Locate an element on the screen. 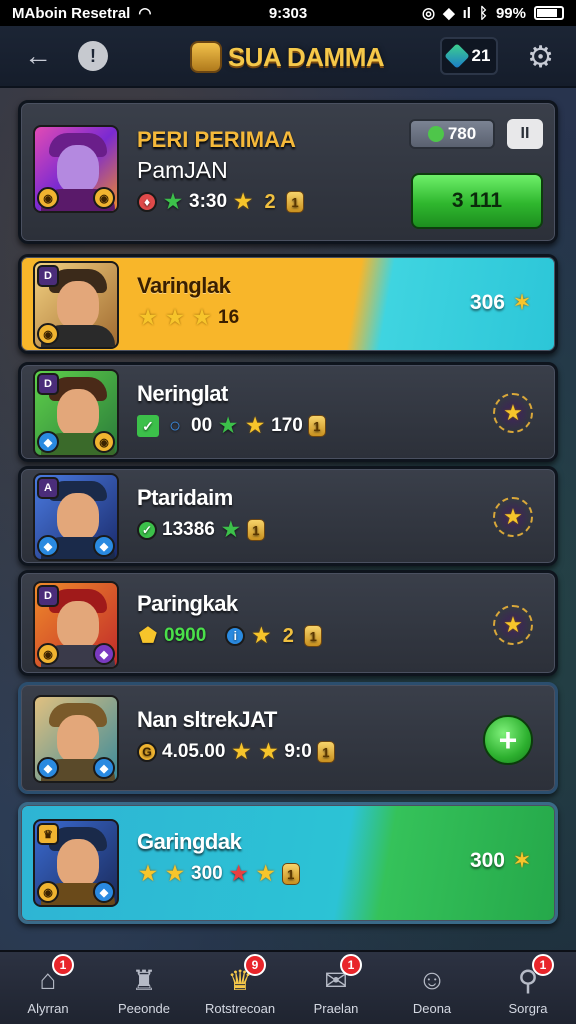  back-arrow-icon: ← is located at coordinates (38, 55).